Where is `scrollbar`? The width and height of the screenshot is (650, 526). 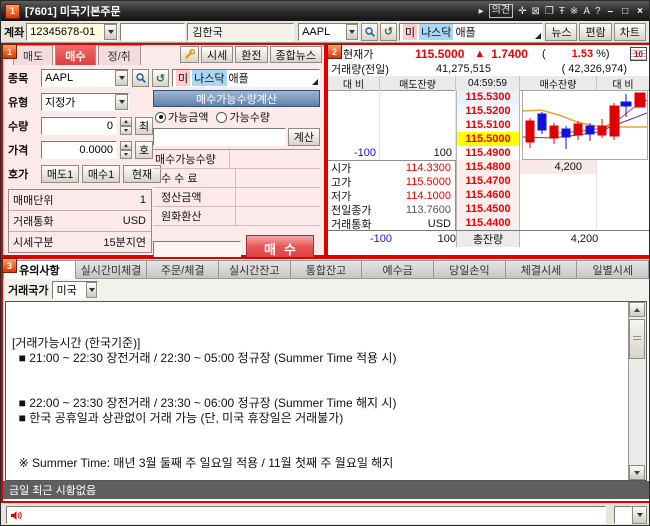
scrollbar is located at coordinates (637, 391).